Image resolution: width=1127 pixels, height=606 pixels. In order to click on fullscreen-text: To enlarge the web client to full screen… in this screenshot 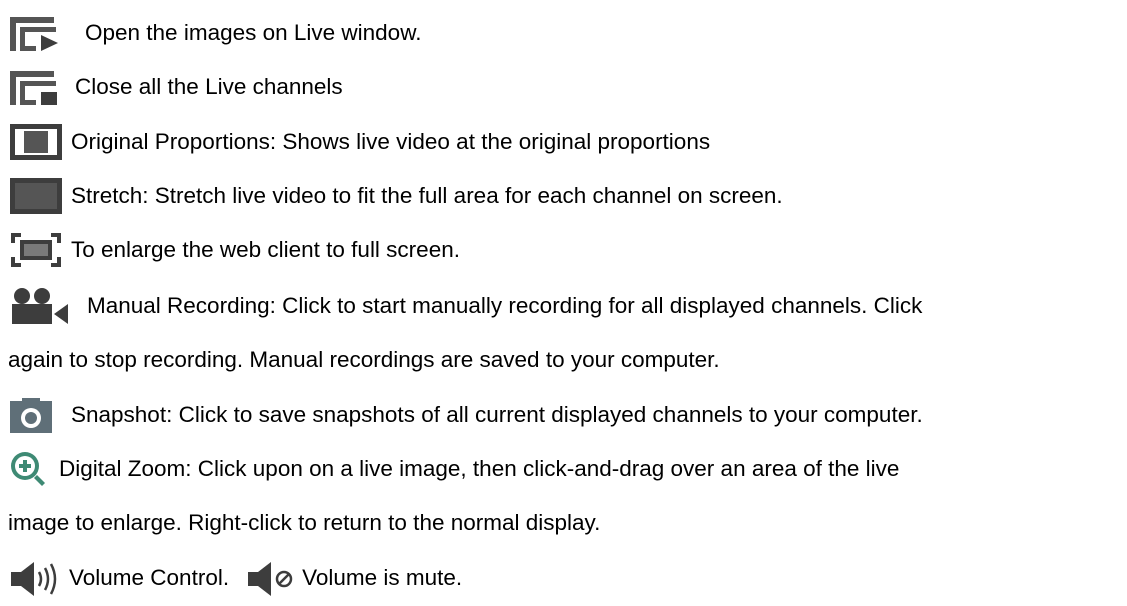, I will do `click(265, 249)`.